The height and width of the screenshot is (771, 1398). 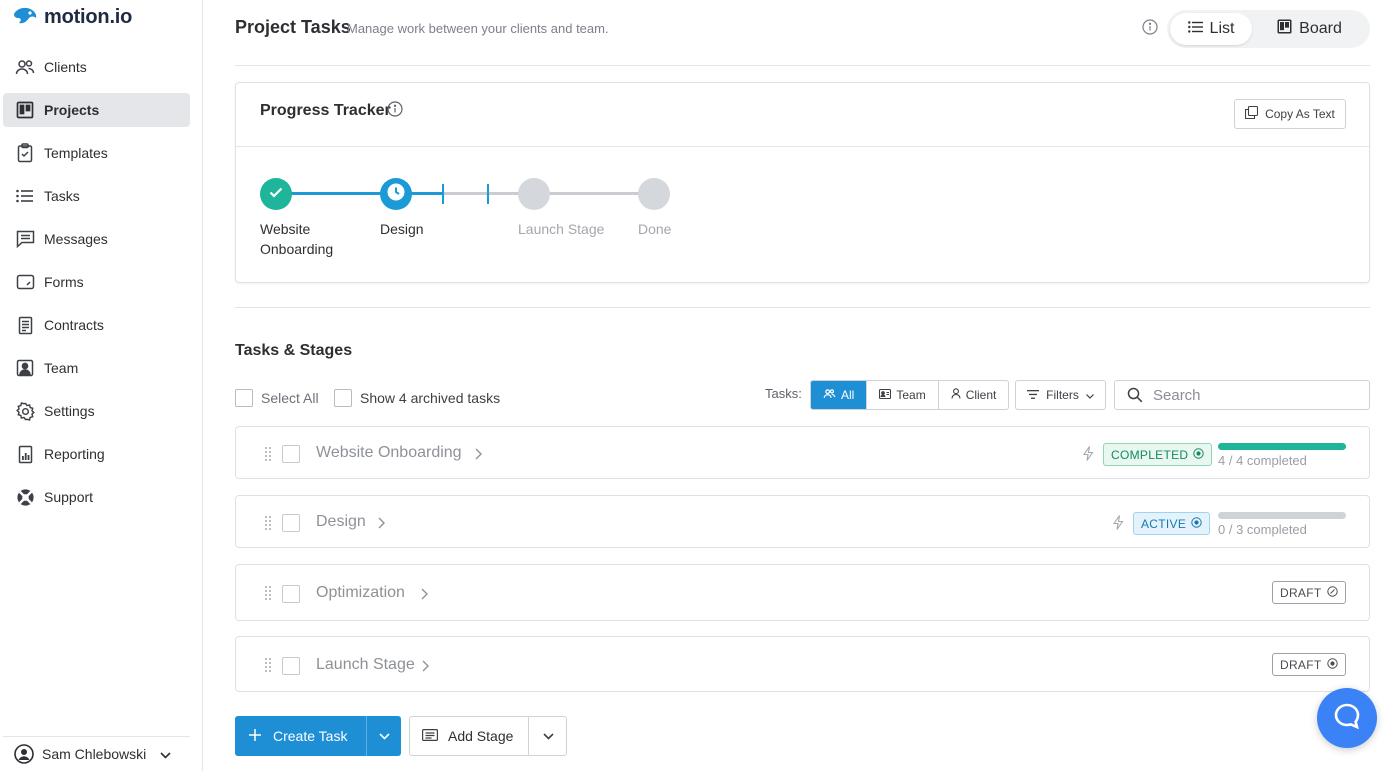 What do you see at coordinates (96, 411) in the screenshot?
I see `sidebar-item-settings: Settings` at bounding box center [96, 411].